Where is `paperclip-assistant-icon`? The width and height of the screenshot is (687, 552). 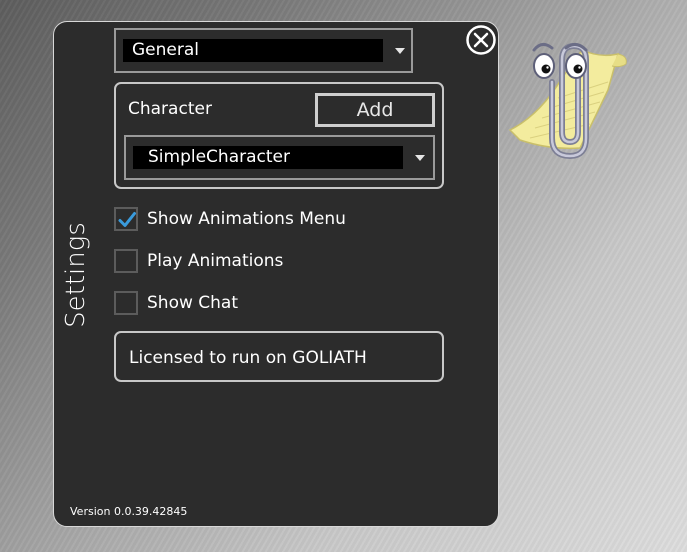 paperclip-assistant-icon is located at coordinates (570, 90).